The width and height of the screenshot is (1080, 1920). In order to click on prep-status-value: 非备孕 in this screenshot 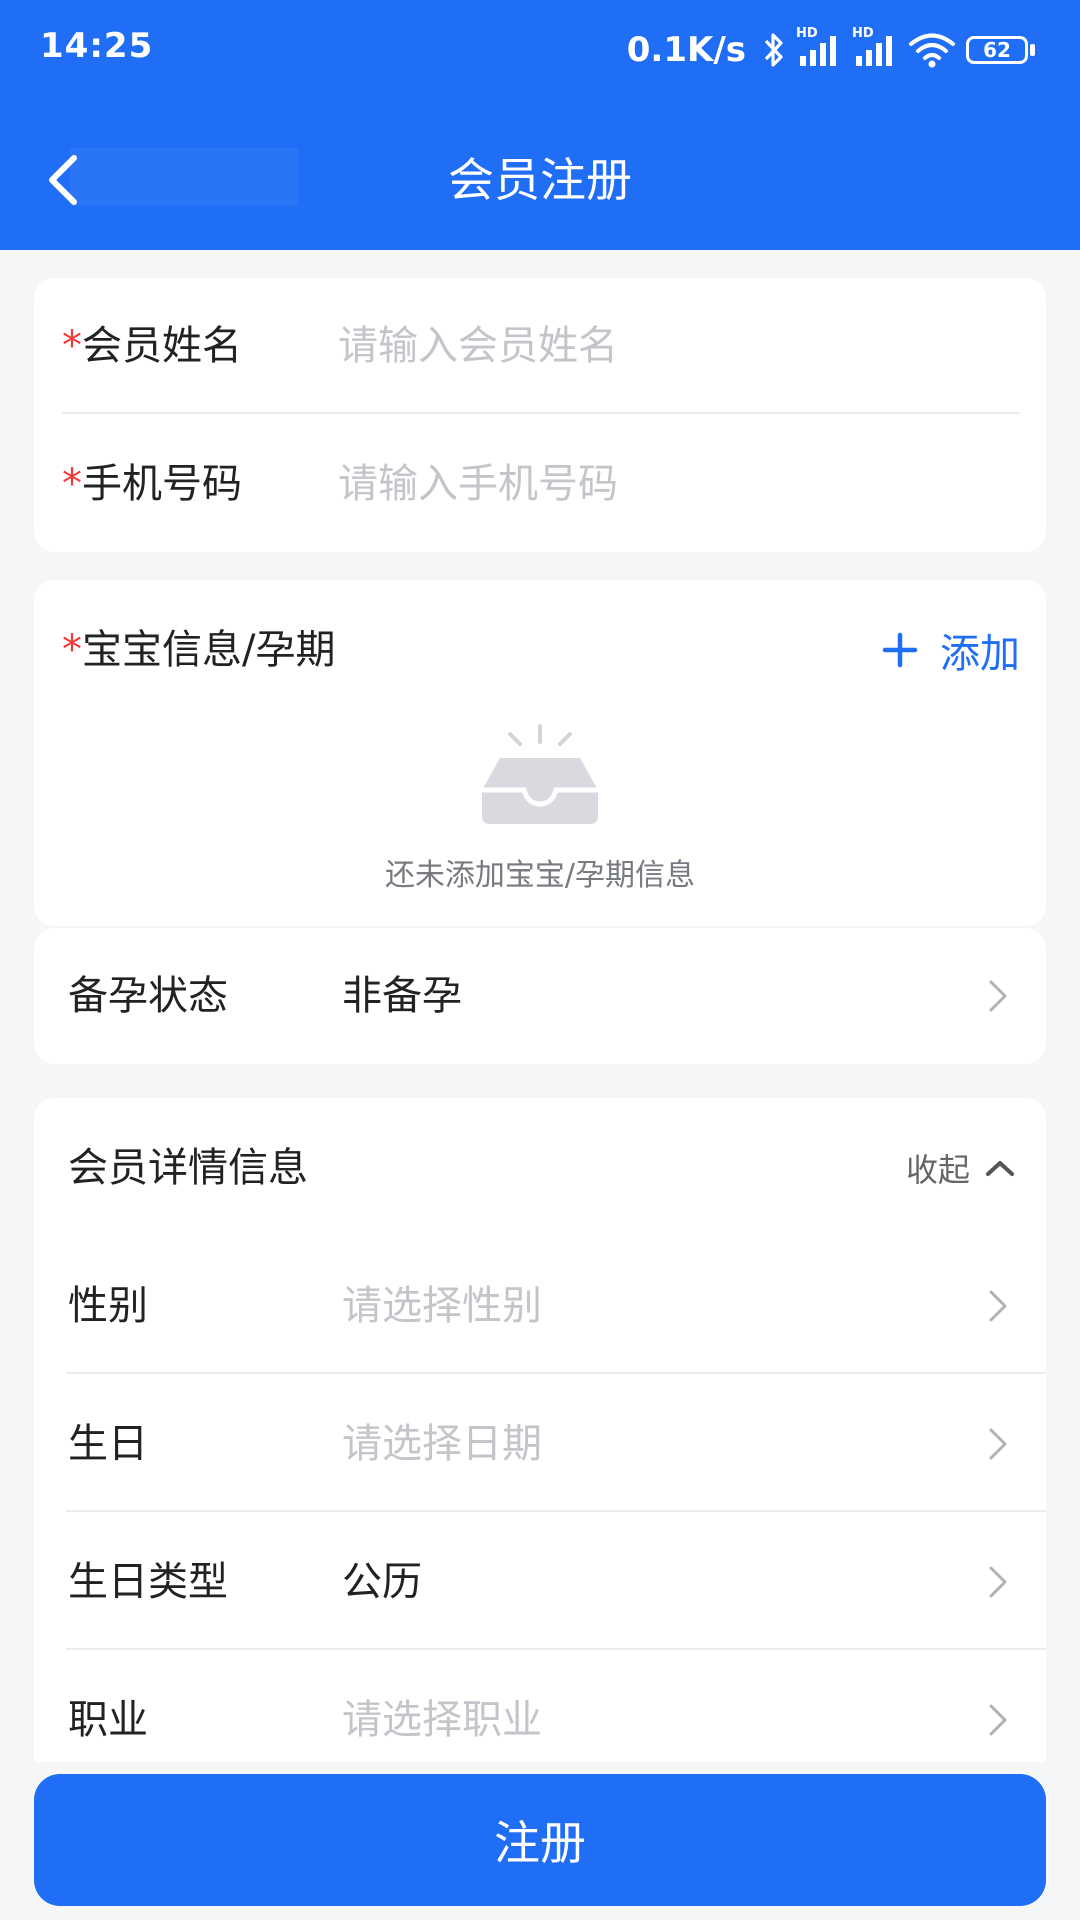, I will do `click(402, 996)`.